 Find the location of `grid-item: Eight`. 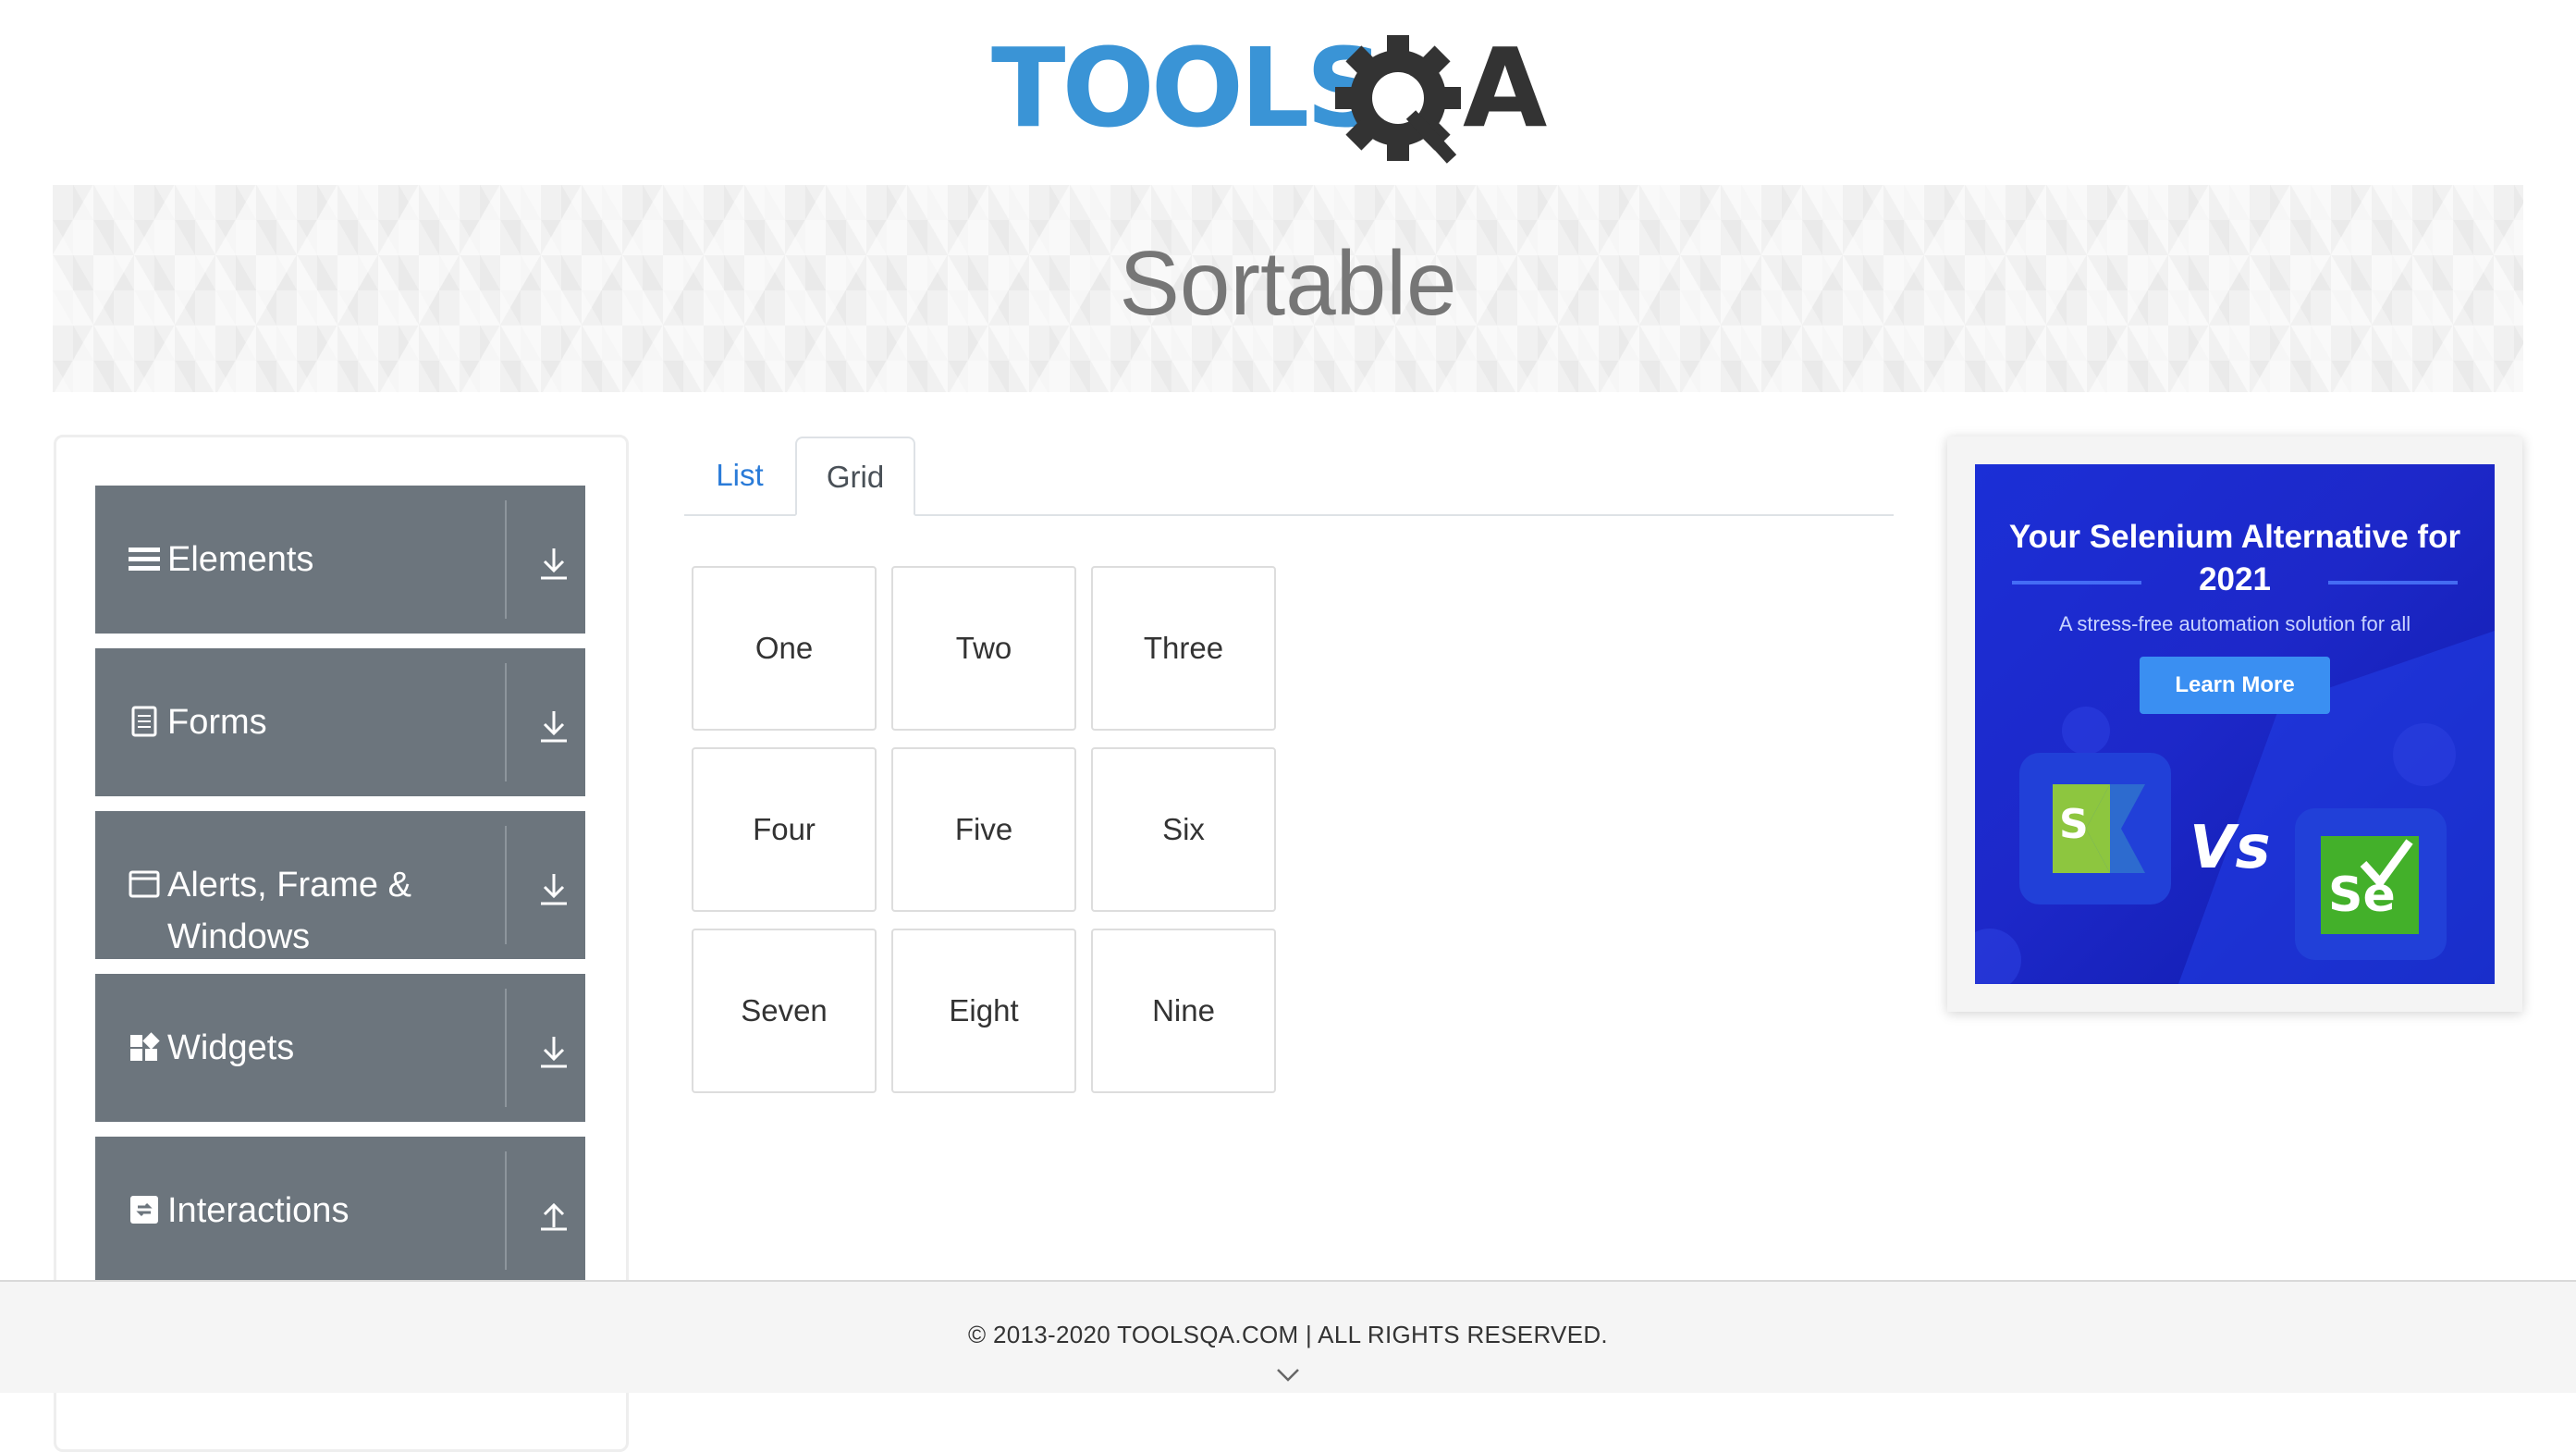

grid-item: Eight is located at coordinates (984, 1011).